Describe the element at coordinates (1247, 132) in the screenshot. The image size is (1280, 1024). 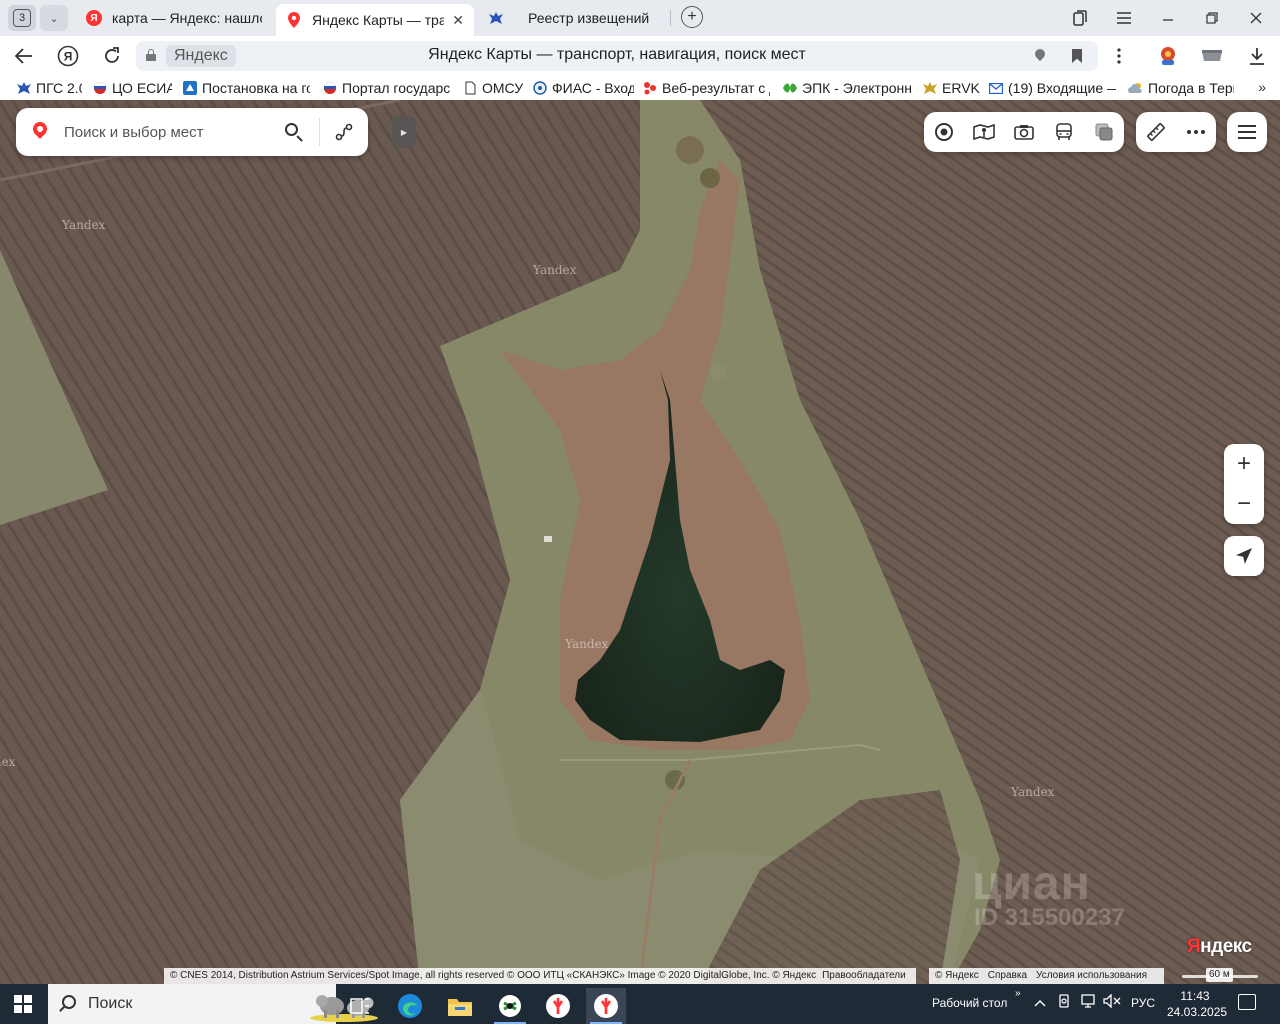
I see `hamburger-menu-icon` at that location.